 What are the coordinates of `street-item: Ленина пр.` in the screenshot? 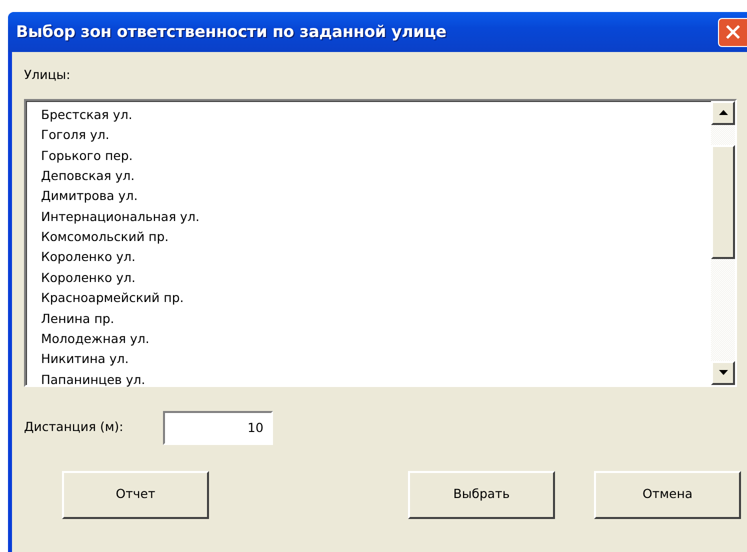 It's located at (77, 319).